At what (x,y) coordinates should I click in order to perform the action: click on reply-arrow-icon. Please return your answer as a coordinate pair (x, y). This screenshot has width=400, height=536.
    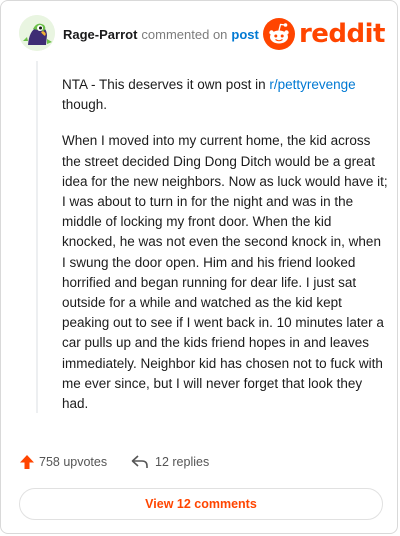
    Looking at the image, I should click on (139, 461).